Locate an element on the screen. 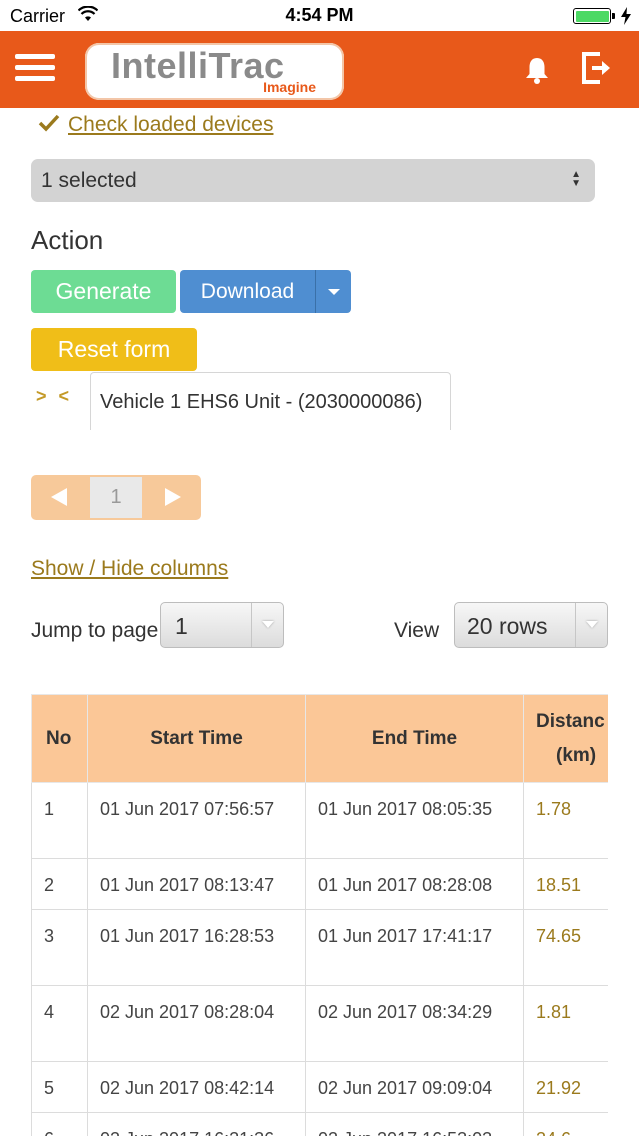 The width and height of the screenshot is (639, 1136). next-page-button is located at coordinates (172, 497).